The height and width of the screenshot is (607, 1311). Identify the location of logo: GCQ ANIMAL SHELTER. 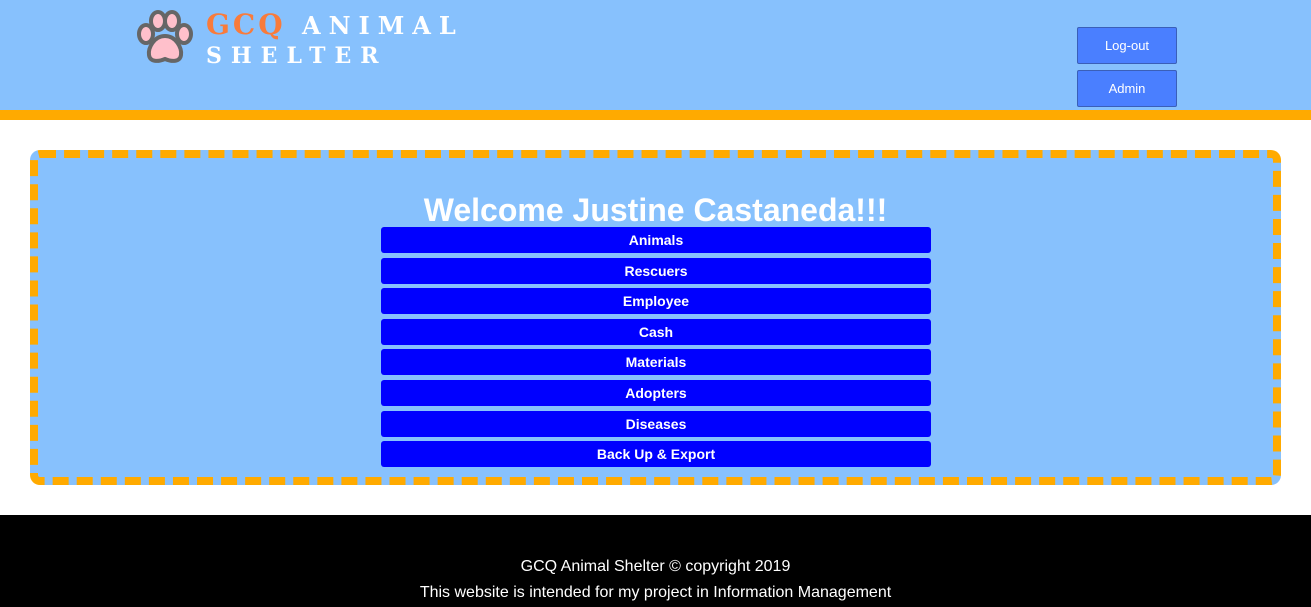
(300, 40).